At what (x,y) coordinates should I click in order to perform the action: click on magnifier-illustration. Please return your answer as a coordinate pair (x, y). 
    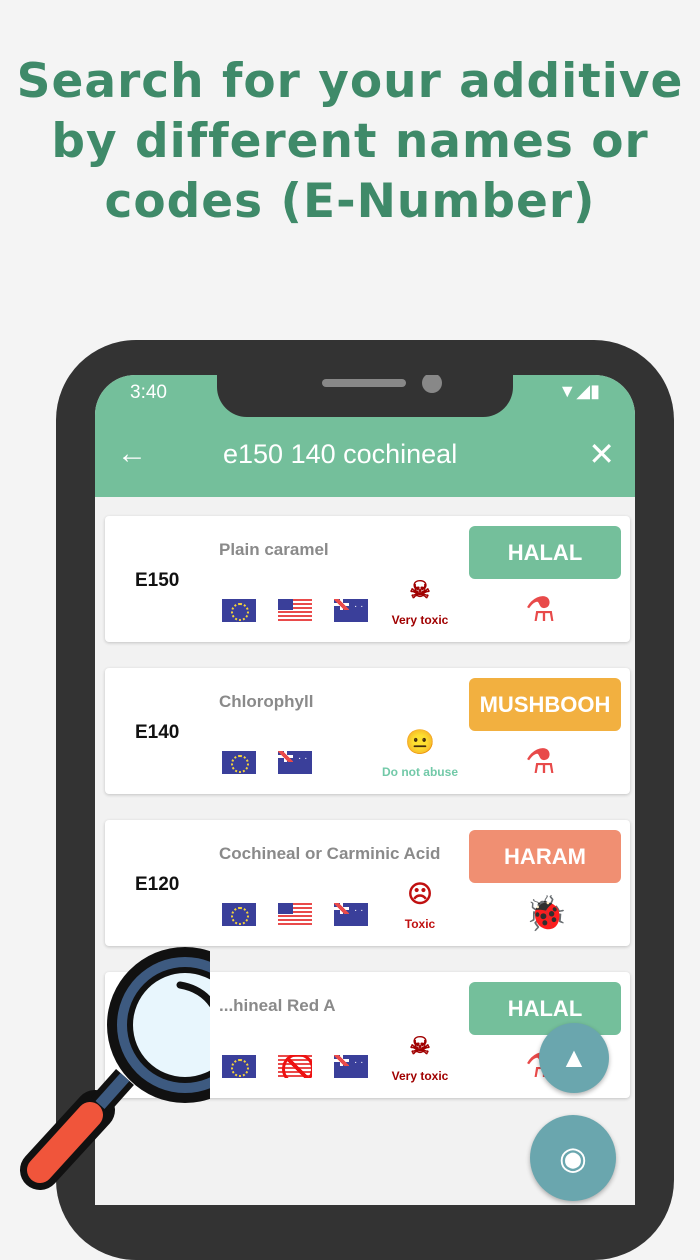
    Looking at the image, I should click on (115, 1068).